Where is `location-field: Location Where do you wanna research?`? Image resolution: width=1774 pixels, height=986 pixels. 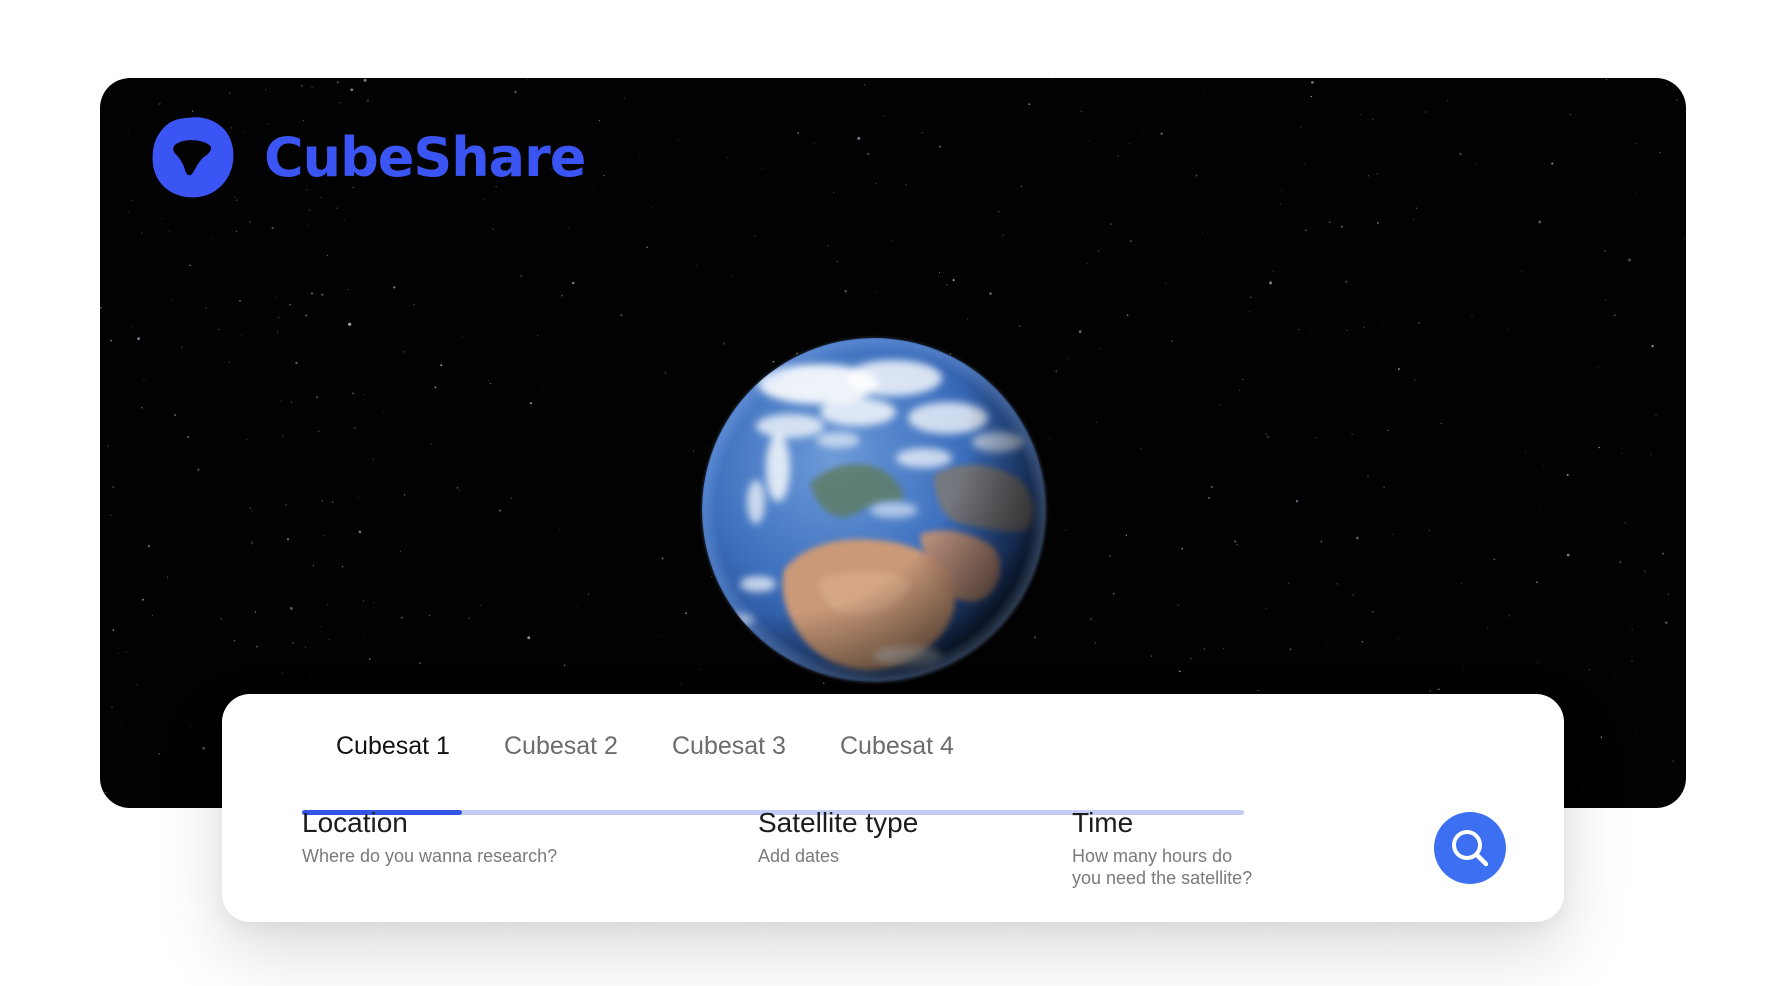 location-field: Location Where do you wanna research? is located at coordinates (430, 837).